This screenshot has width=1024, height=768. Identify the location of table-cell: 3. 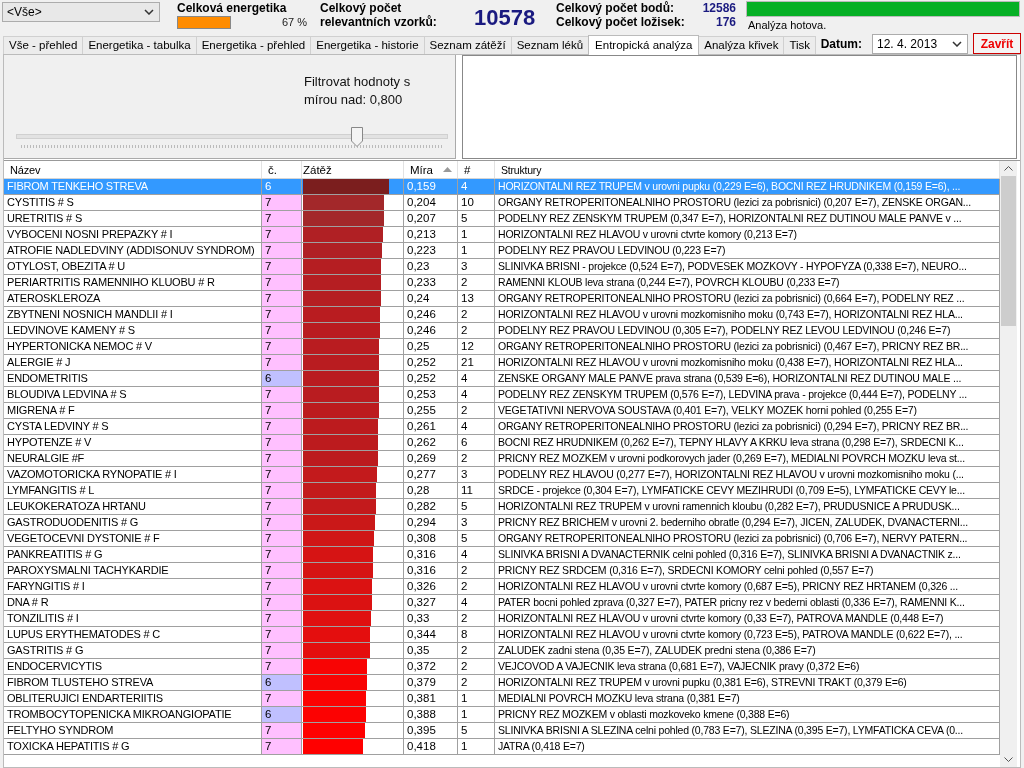
(476, 474).